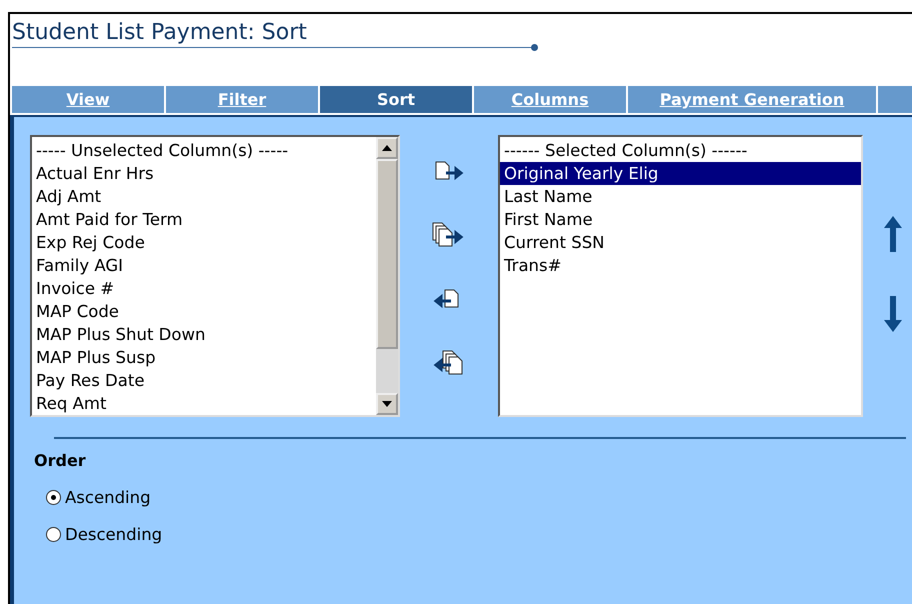 The image size is (912, 604). I want to click on list-header: ------ Selected Column(s) ------, so click(625, 151).